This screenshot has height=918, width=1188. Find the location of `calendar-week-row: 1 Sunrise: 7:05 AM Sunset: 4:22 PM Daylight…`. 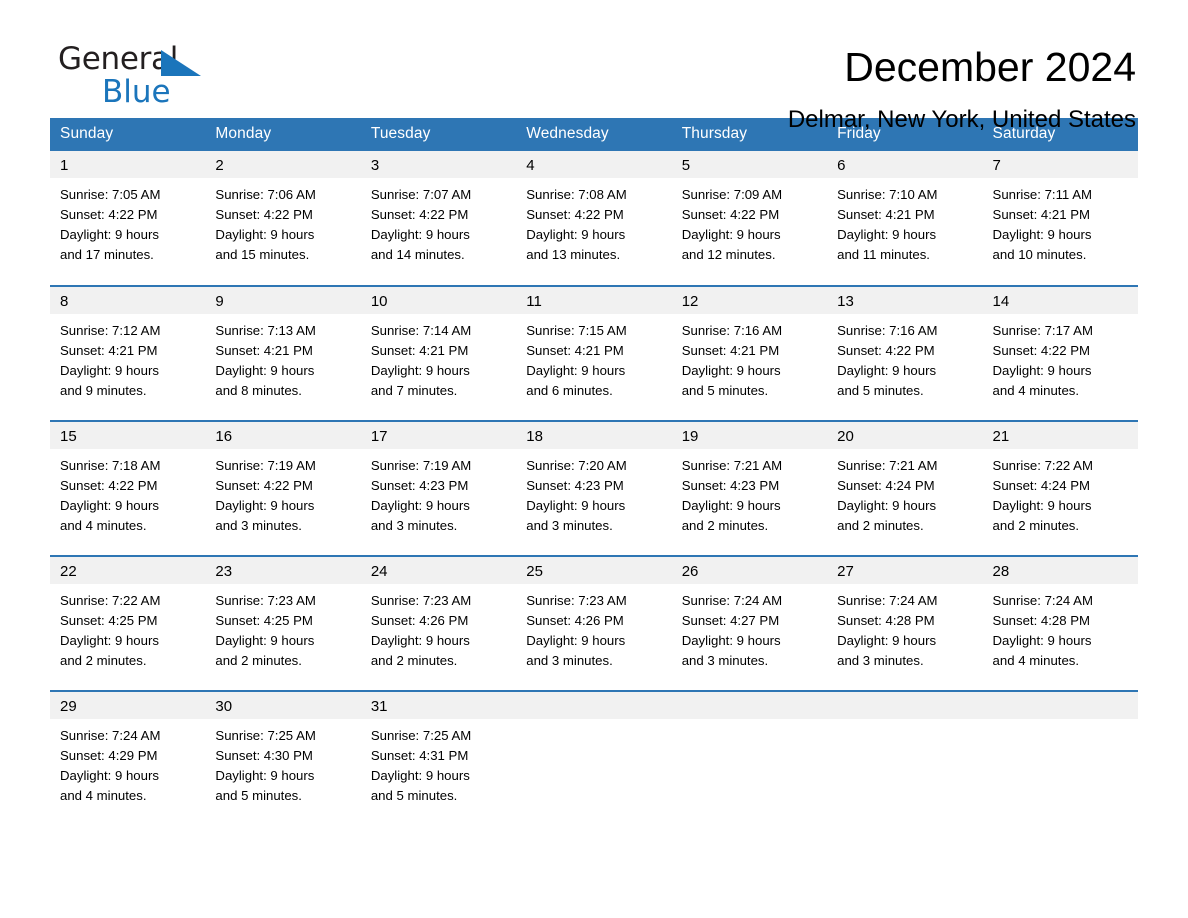

calendar-week-row: 1 Sunrise: 7:05 AM Sunset: 4:22 PM Daylight… is located at coordinates (594, 218).